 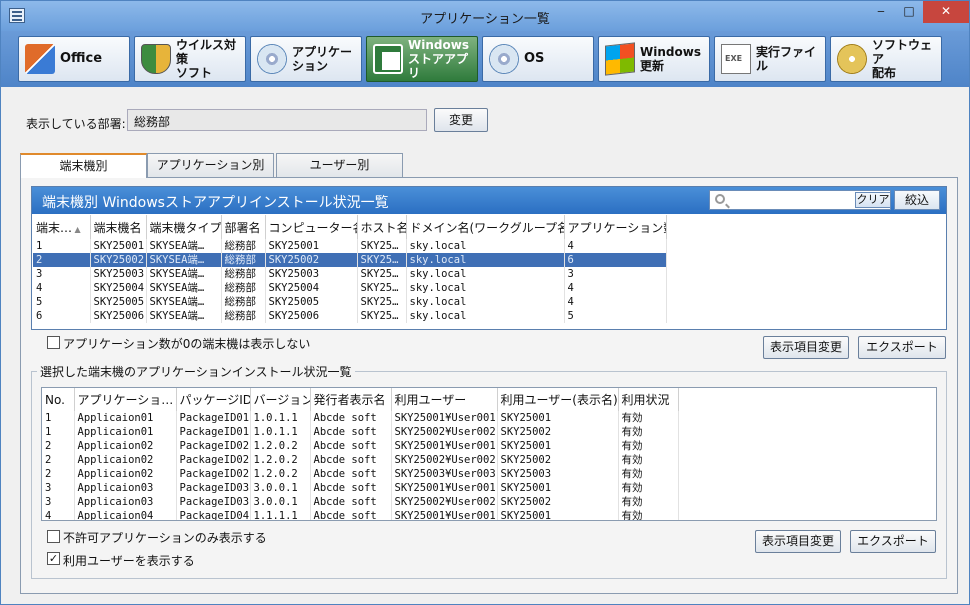 I want to click on table-cell: Applicaion02, so click(x=125, y=460).